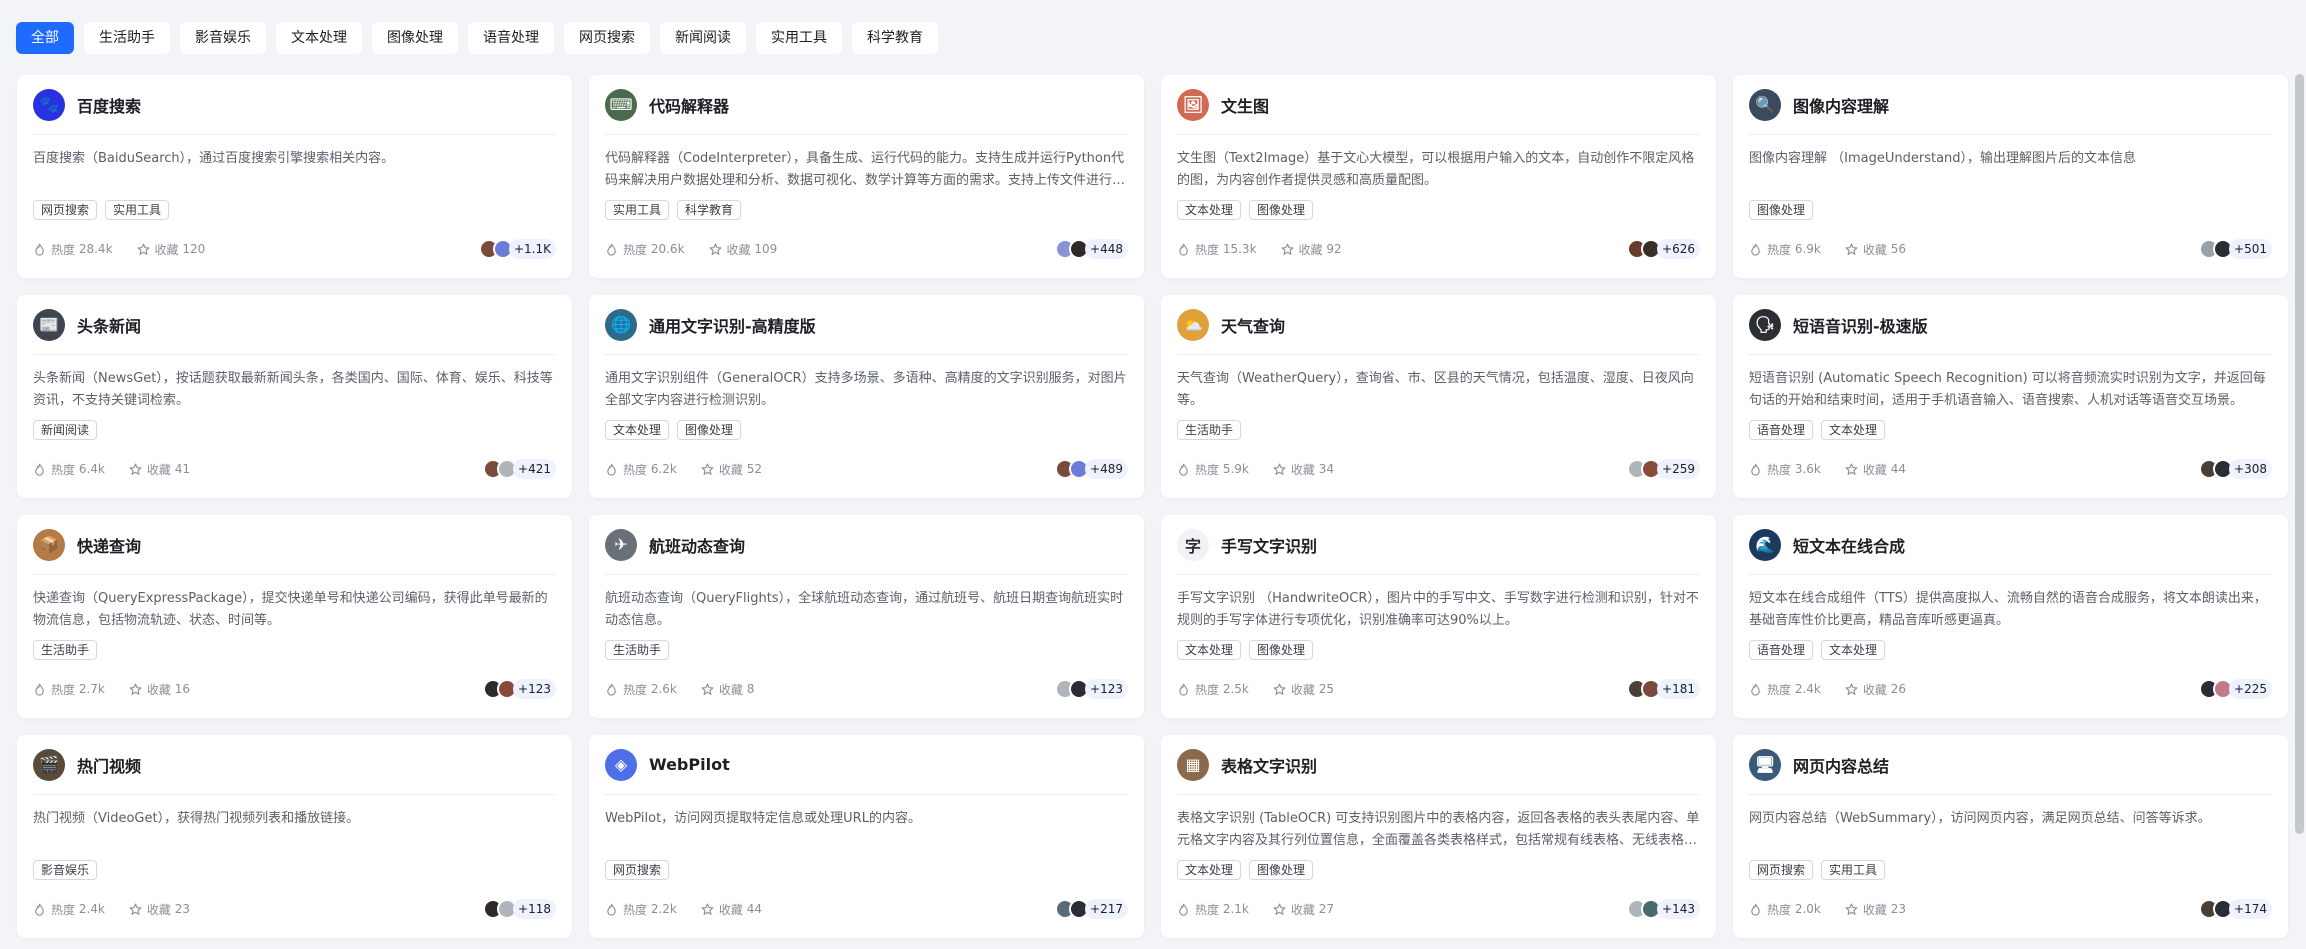  I want to click on user-avatars: +259, so click(1663, 469).